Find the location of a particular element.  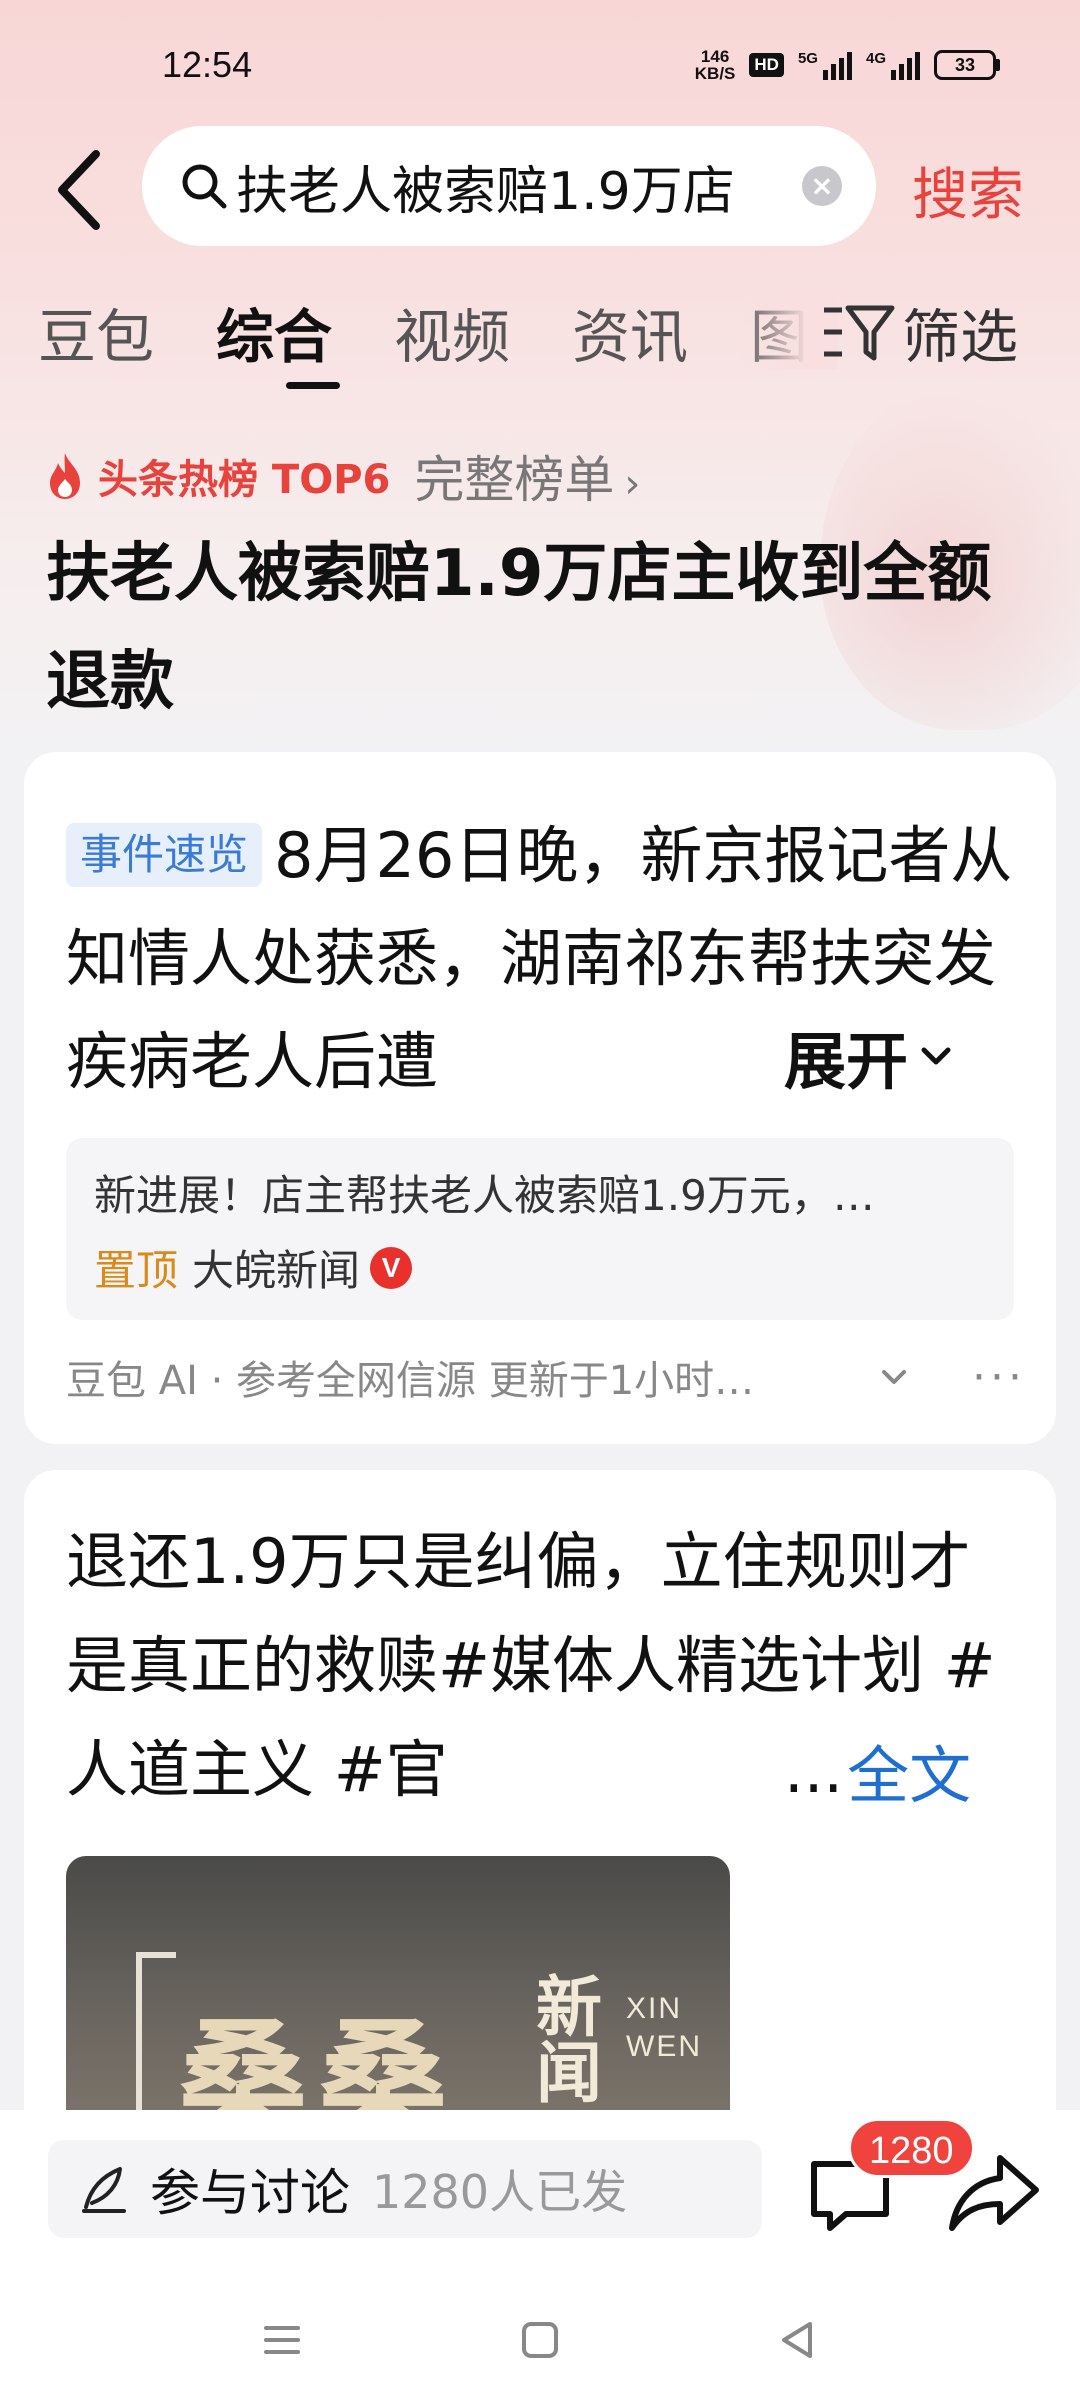

expand-label: 展开 is located at coordinates (846, 1061).